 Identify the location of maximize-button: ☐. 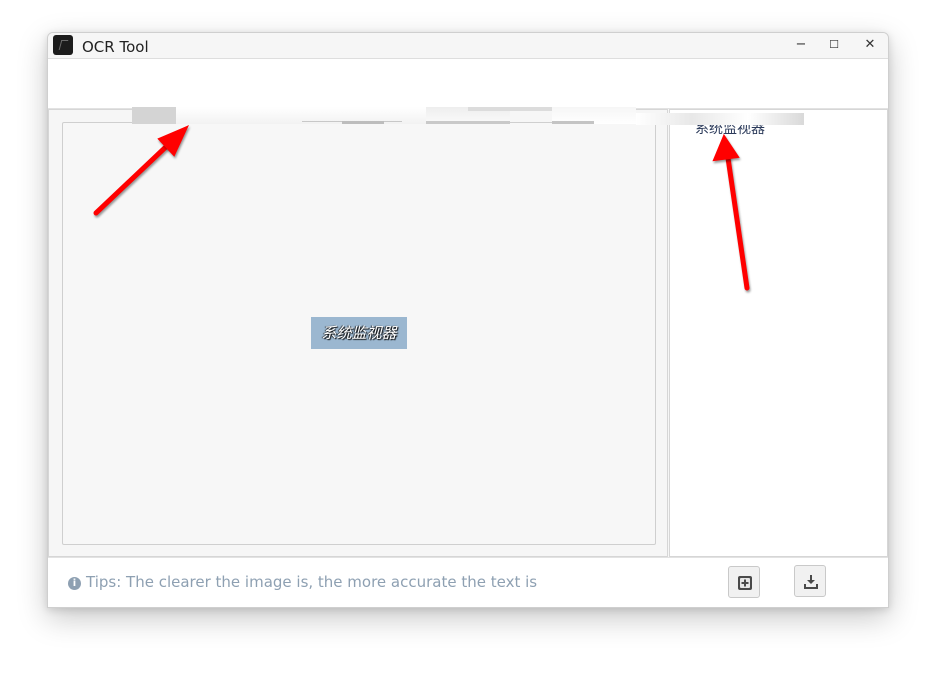
(834, 45).